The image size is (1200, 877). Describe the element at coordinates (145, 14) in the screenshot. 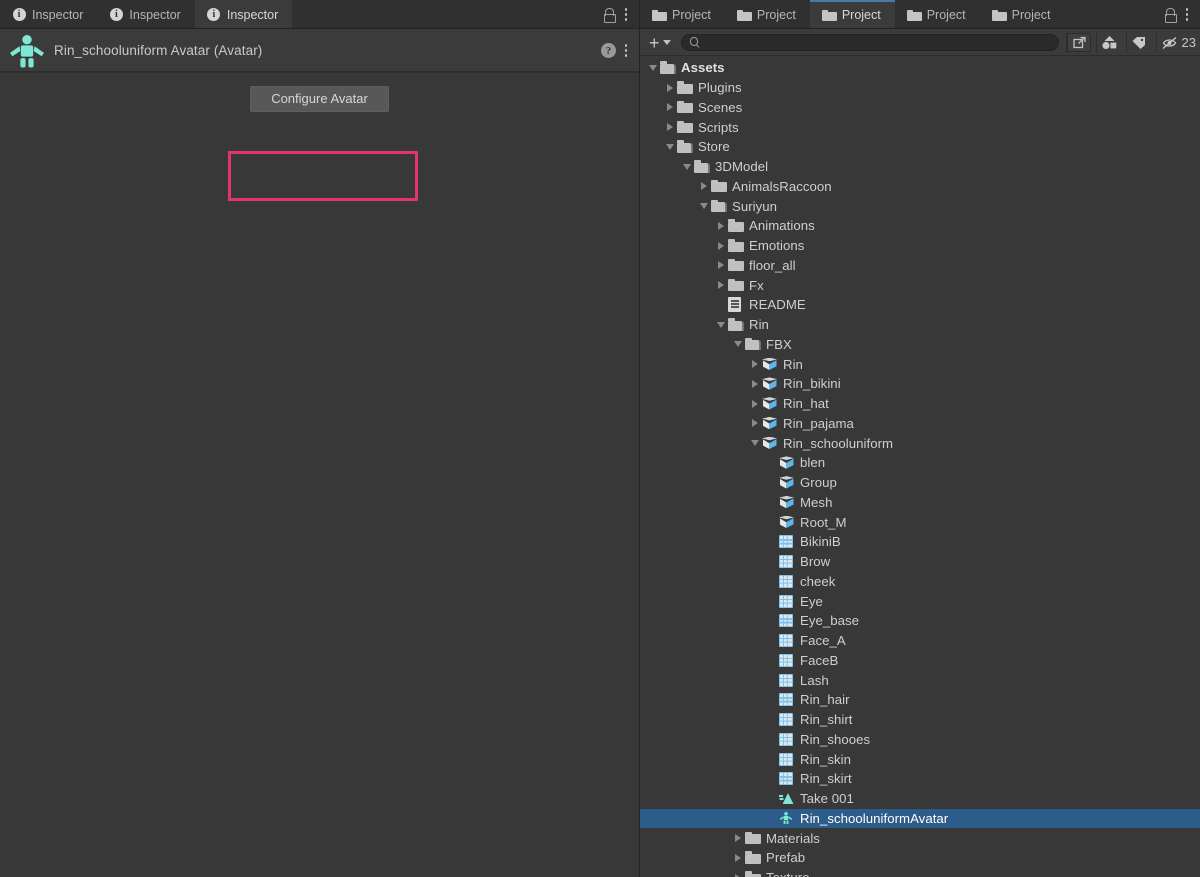

I see `tab-inspector-2: i Inspector` at that location.